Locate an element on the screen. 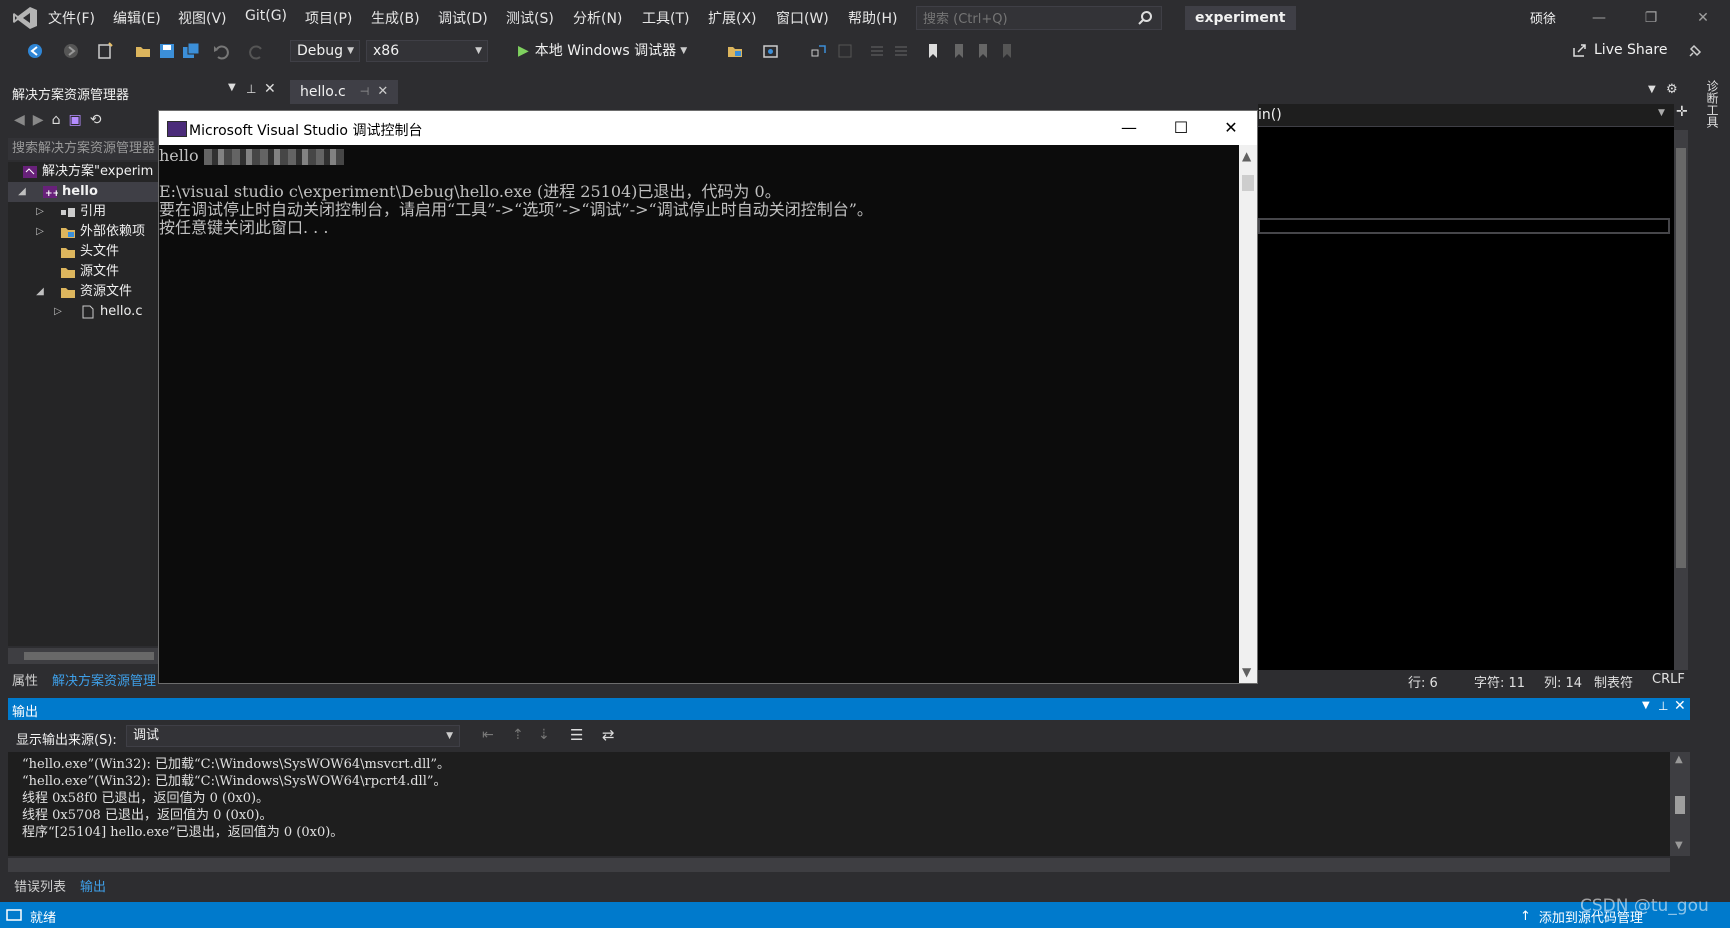 This screenshot has width=1730, height=928. tree-item-references: ▷ 引用 is located at coordinates (83, 212).